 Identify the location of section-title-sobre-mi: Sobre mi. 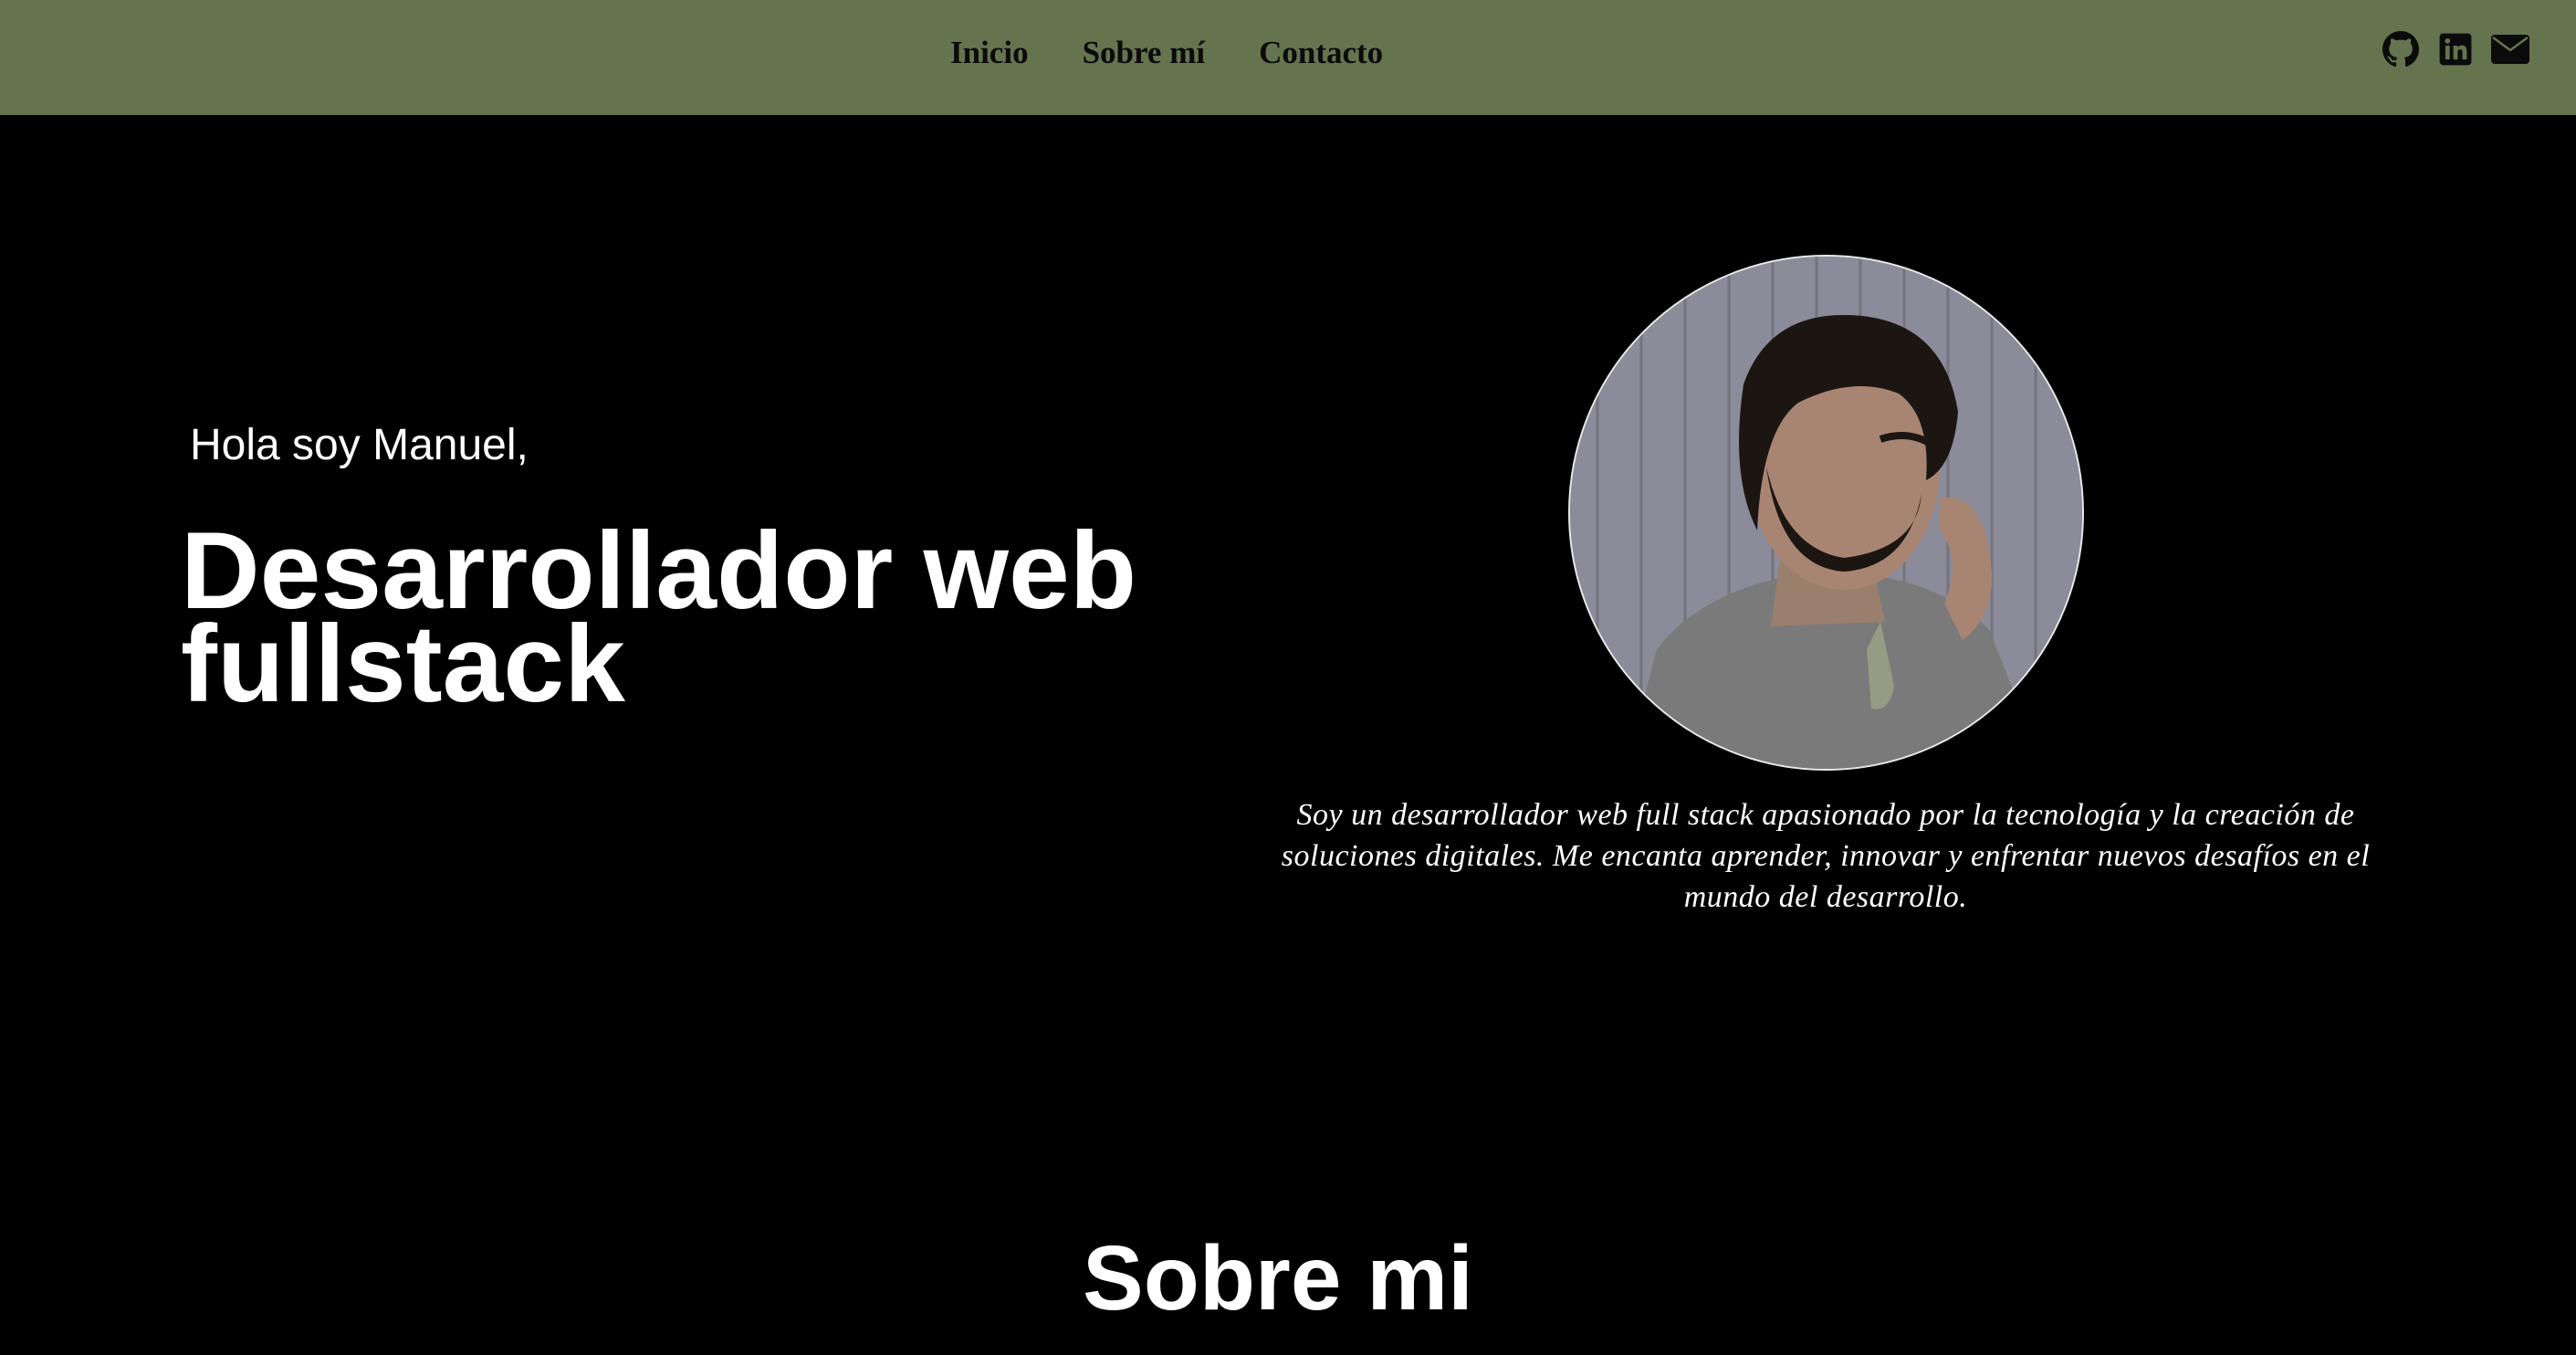
(1278, 1278).